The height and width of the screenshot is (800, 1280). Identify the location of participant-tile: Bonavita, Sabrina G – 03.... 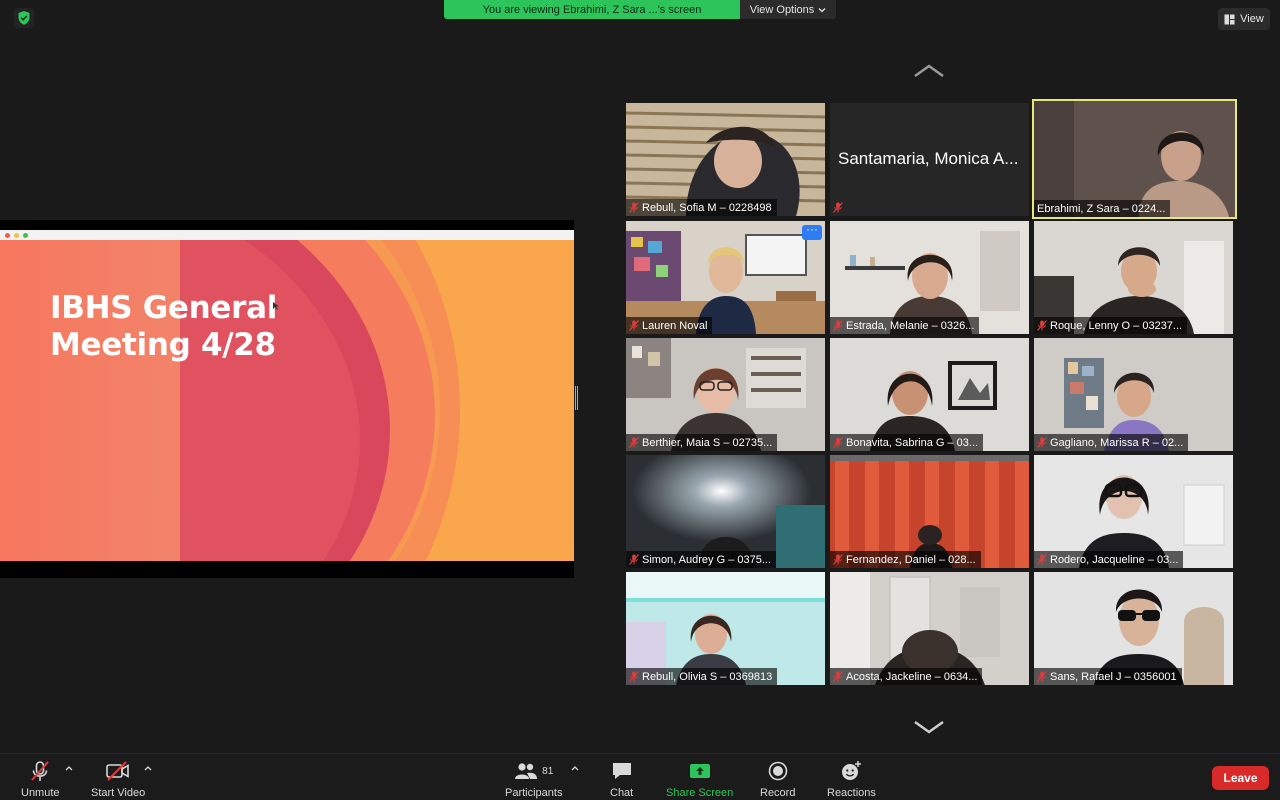
(929, 394).